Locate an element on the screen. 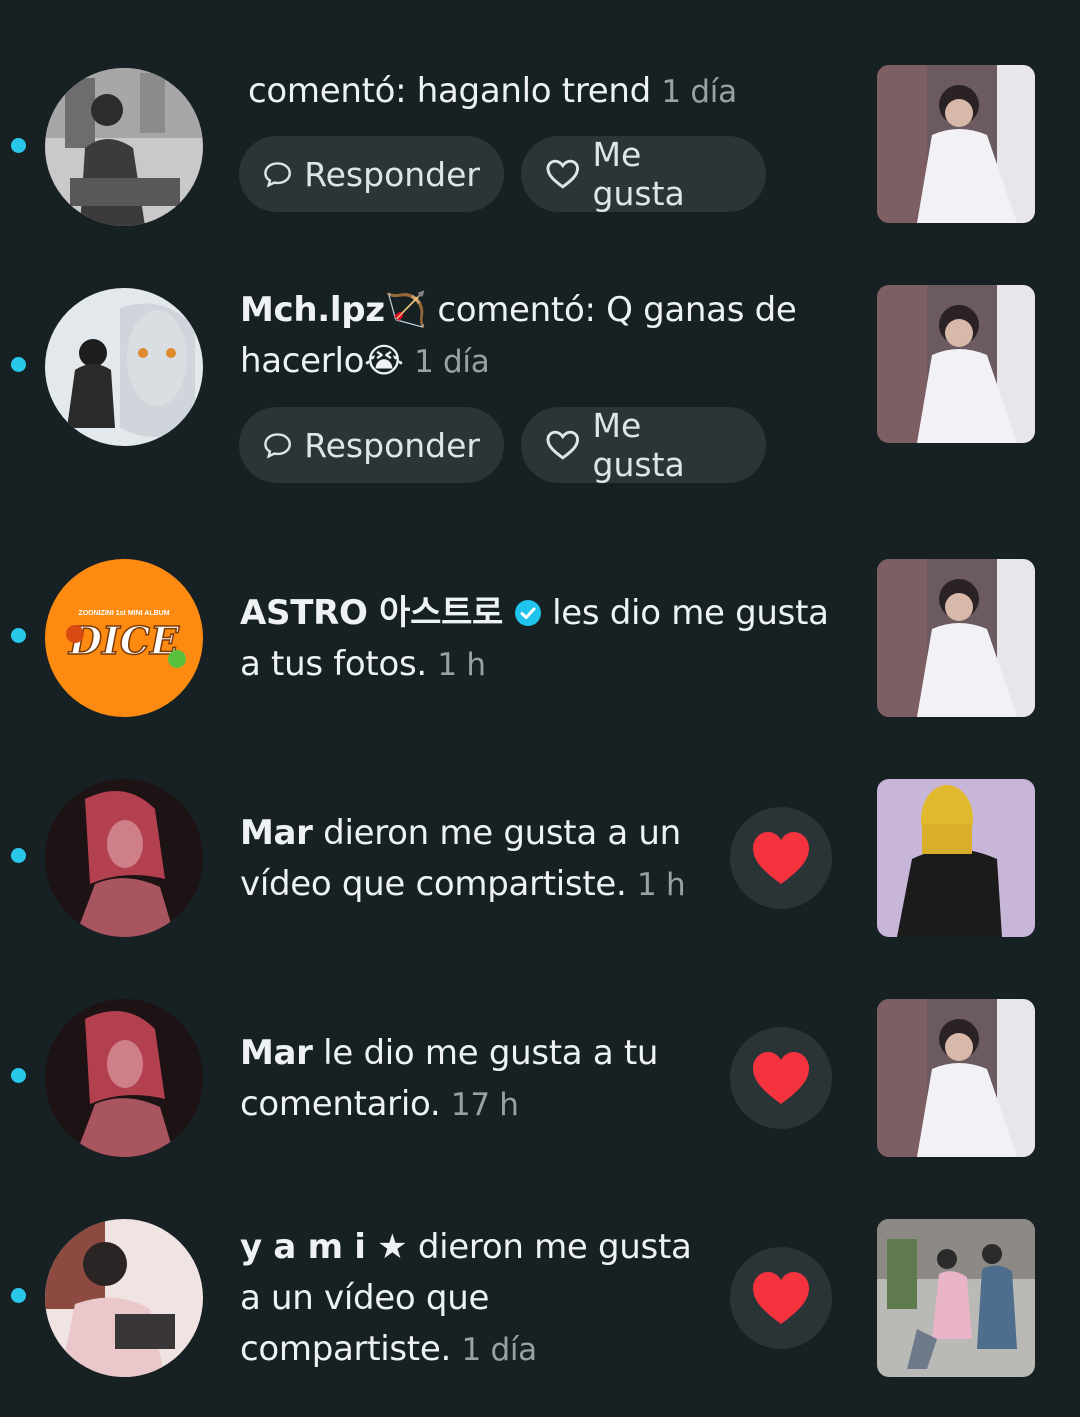 The width and height of the screenshot is (1080, 1417). avatar: ZOONIZINI 1st MINI ALBUM DICE is located at coordinates (124, 638).